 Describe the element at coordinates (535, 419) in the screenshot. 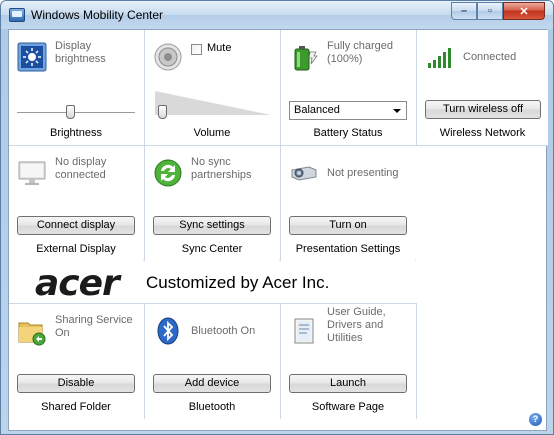

I see `help-icon: ?` at that location.